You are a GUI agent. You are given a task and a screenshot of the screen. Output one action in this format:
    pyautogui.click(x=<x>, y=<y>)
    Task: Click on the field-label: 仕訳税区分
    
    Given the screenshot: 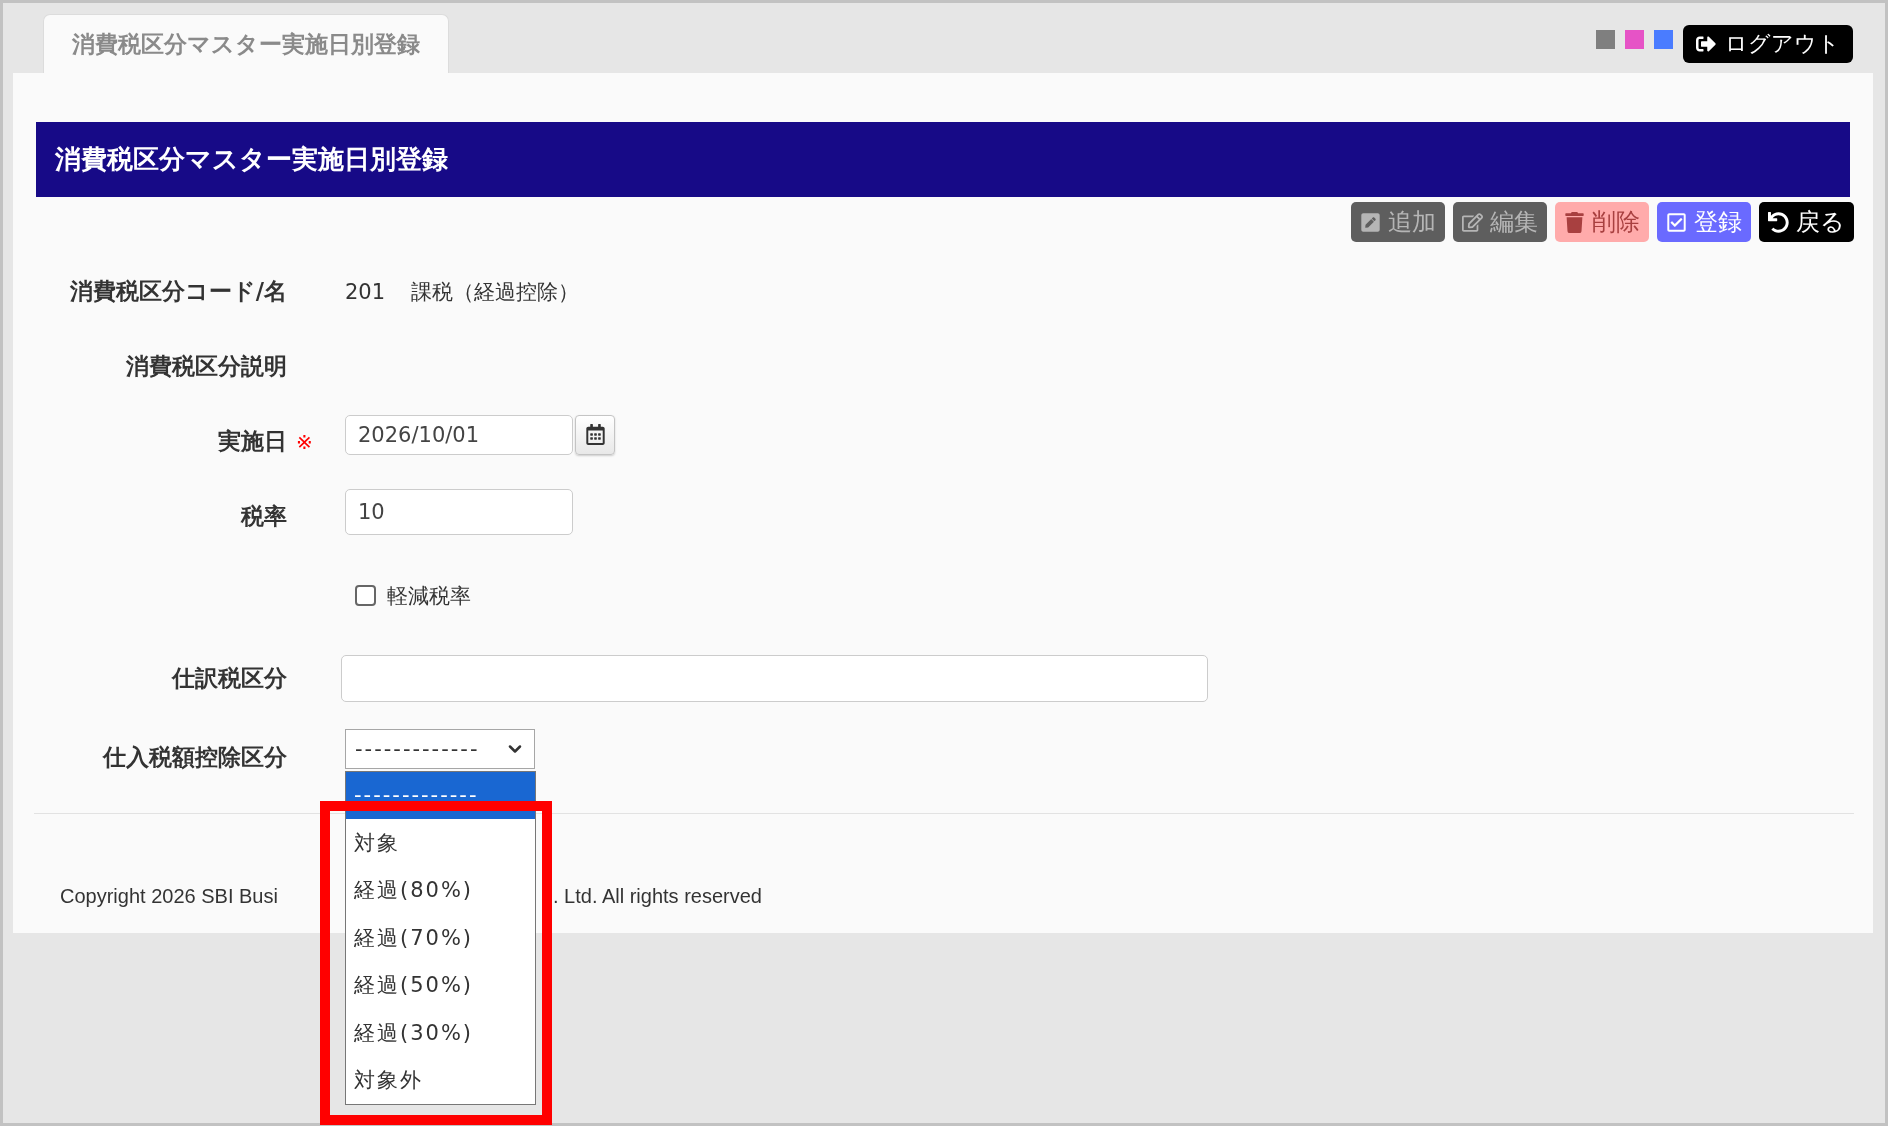 What is the action you would take?
    pyautogui.click(x=229, y=678)
    